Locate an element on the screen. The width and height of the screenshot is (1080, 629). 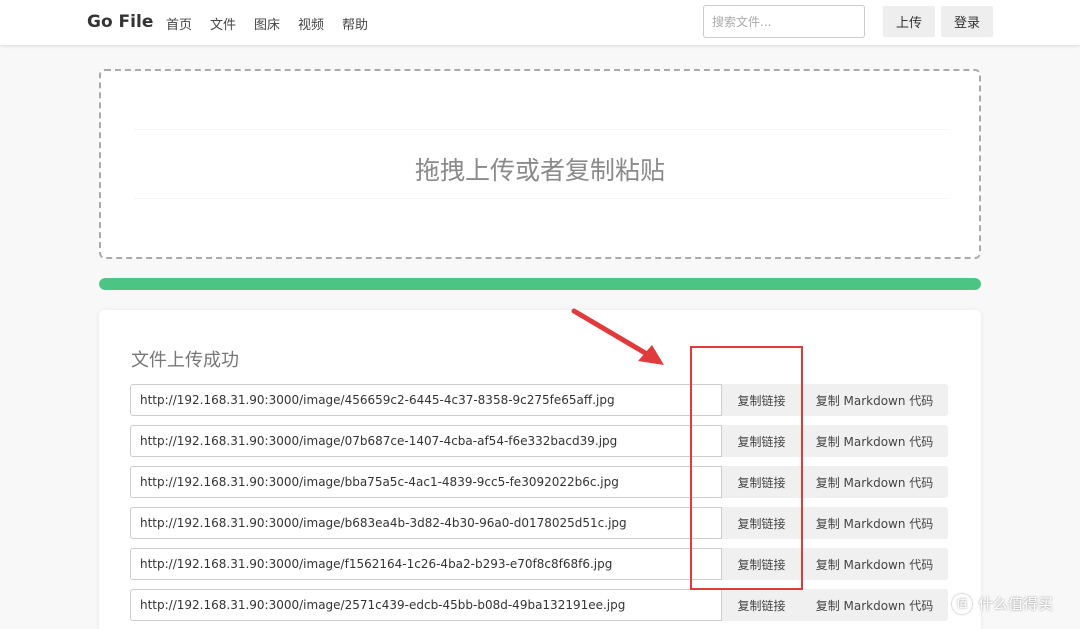
dropzone-hint: 拖拽上传或者复制粘贴 is located at coordinates (539, 170).